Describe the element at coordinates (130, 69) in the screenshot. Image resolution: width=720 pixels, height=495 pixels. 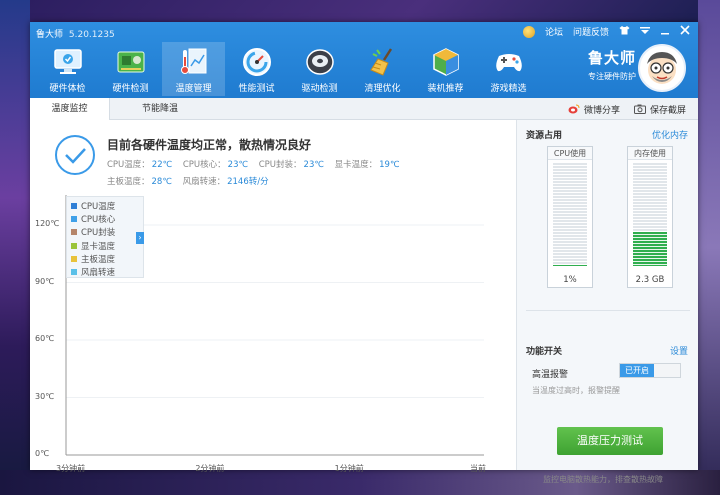
I see `tool-hardware-detect: 硬件检测` at that location.